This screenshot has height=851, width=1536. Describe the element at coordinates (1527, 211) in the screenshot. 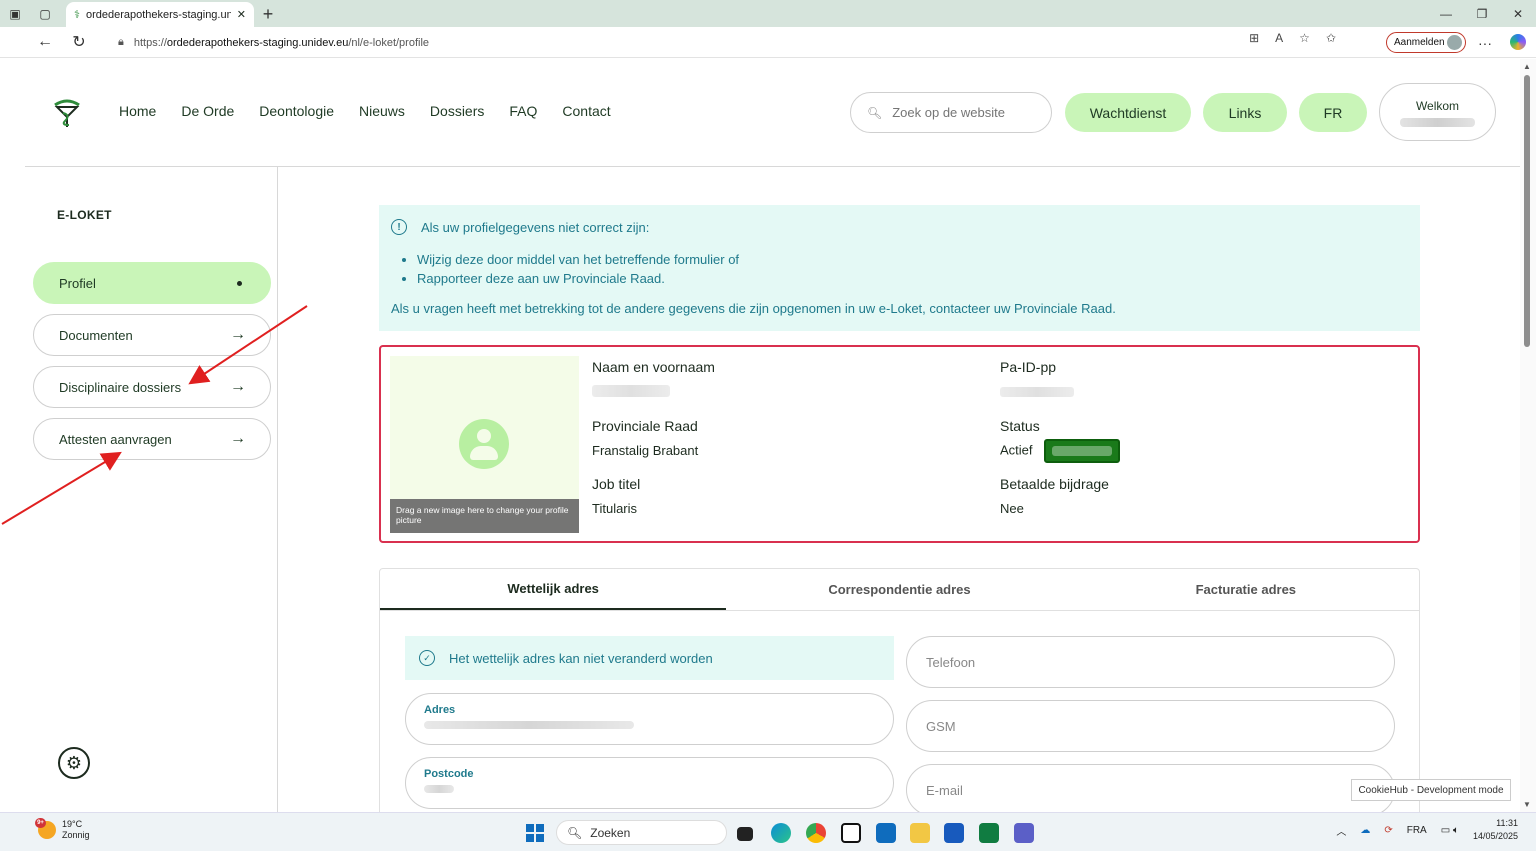

I see `scroll-thumb` at that location.